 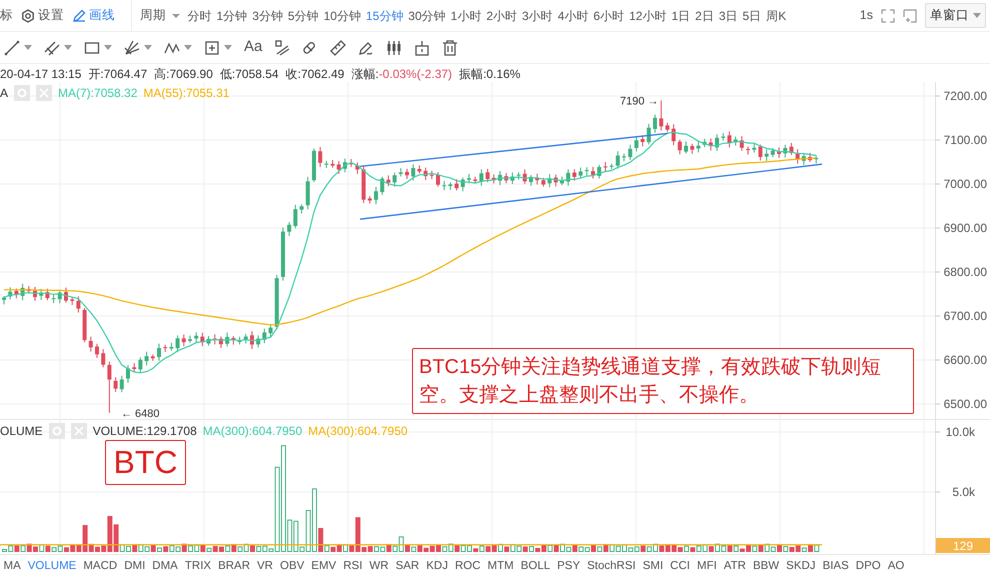 I want to click on interval-tab: 12小时, so click(x=647, y=15).